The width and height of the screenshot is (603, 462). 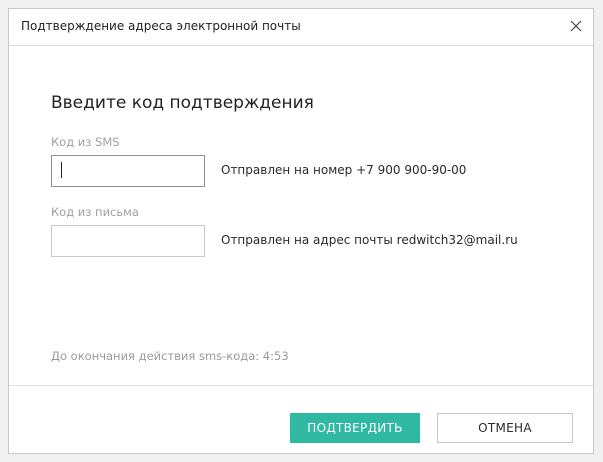 What do you see at coordinates (505, 428) in the screenshot?
I see `cancel-button: ОТМЕНА` at bounding box center [505, 428].